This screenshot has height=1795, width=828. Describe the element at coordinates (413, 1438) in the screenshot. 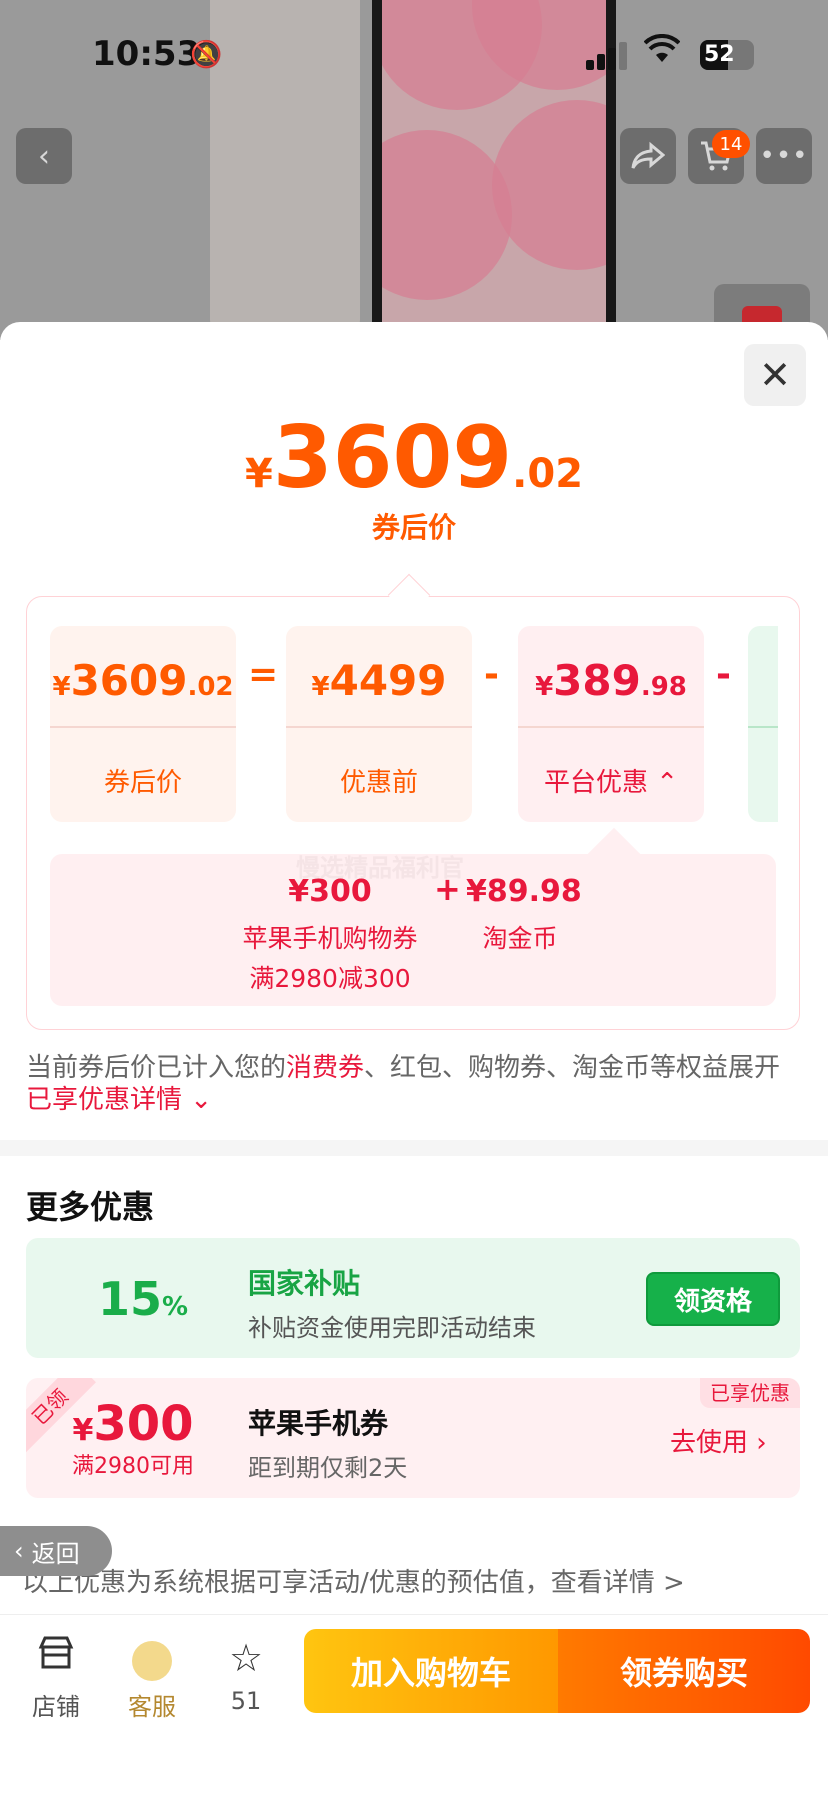

I see `apple-phone-coupon-card: 已领 ¥300 满2980可用 苹果手机券 距到期仅剩2天 已享优惠 去使用 ›` at that location.